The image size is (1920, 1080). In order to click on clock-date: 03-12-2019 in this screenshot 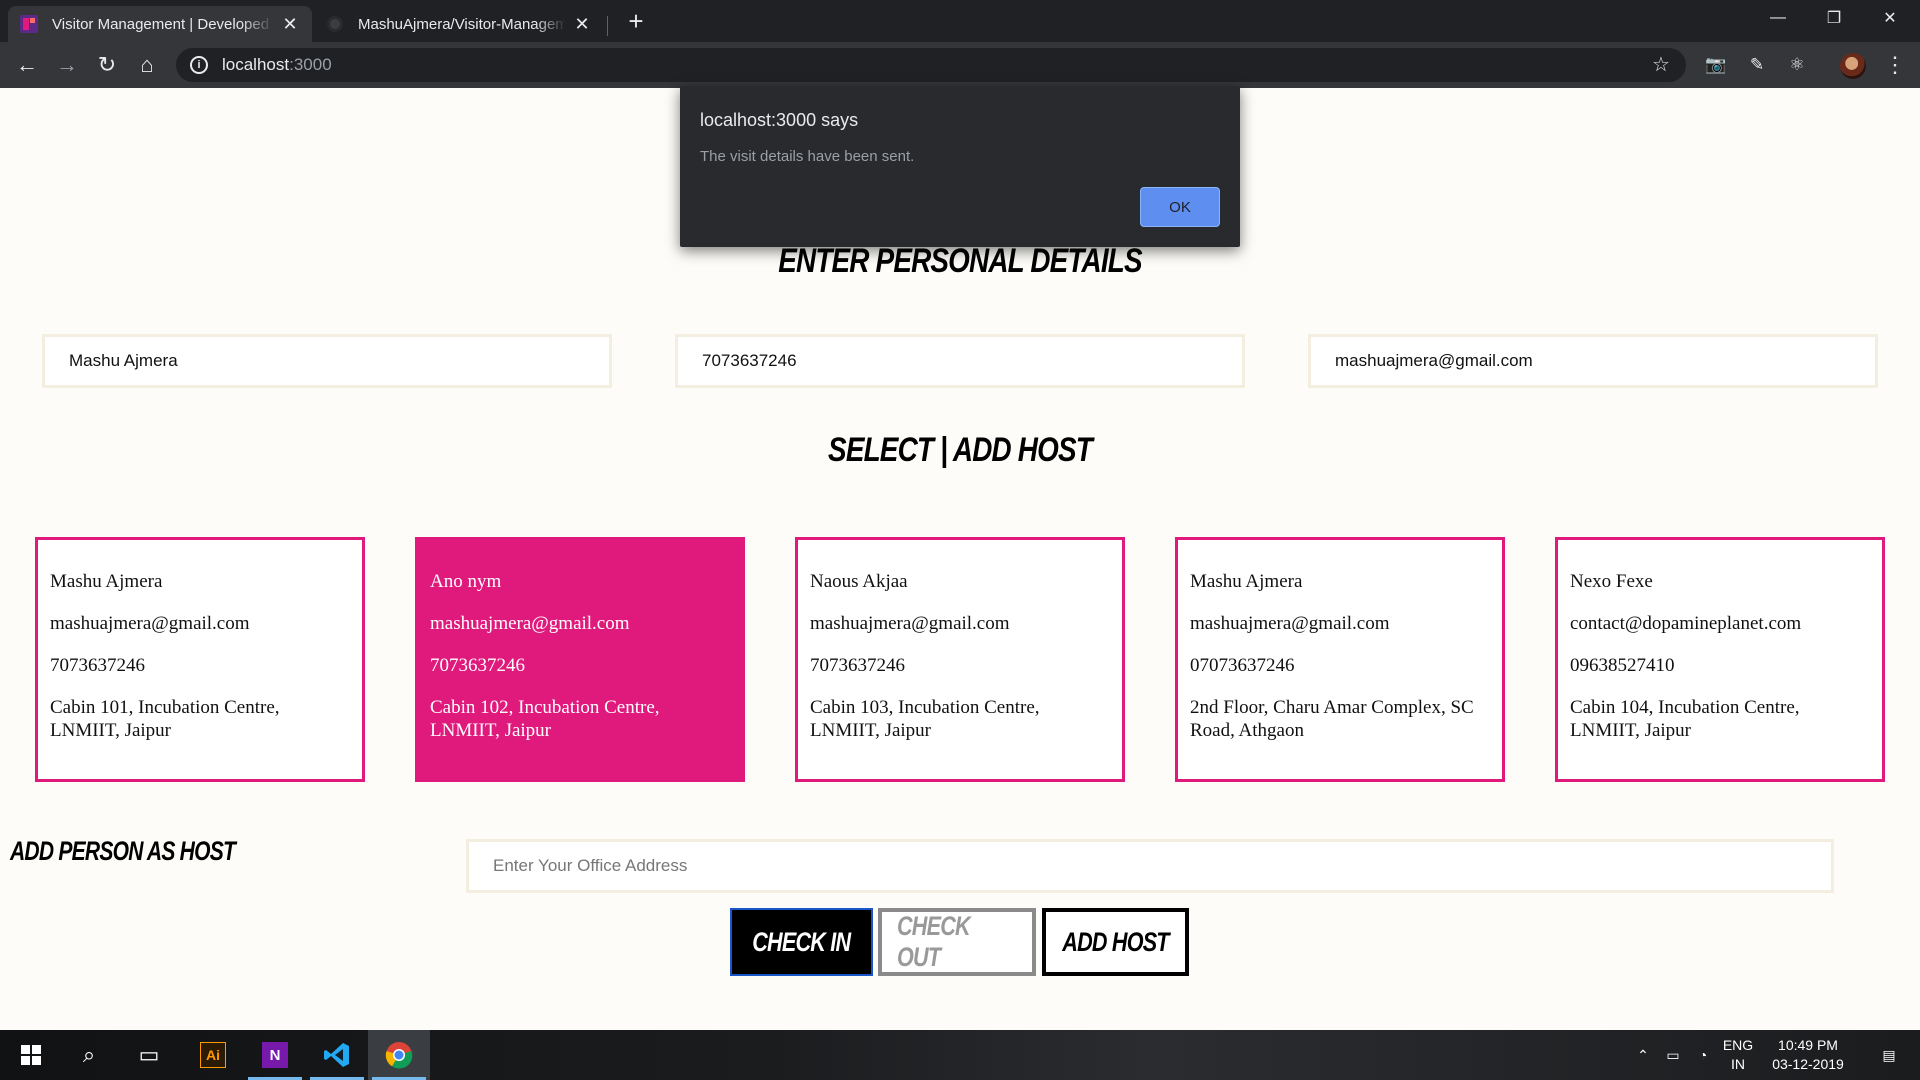, I will do `click(1808, 1064)`.